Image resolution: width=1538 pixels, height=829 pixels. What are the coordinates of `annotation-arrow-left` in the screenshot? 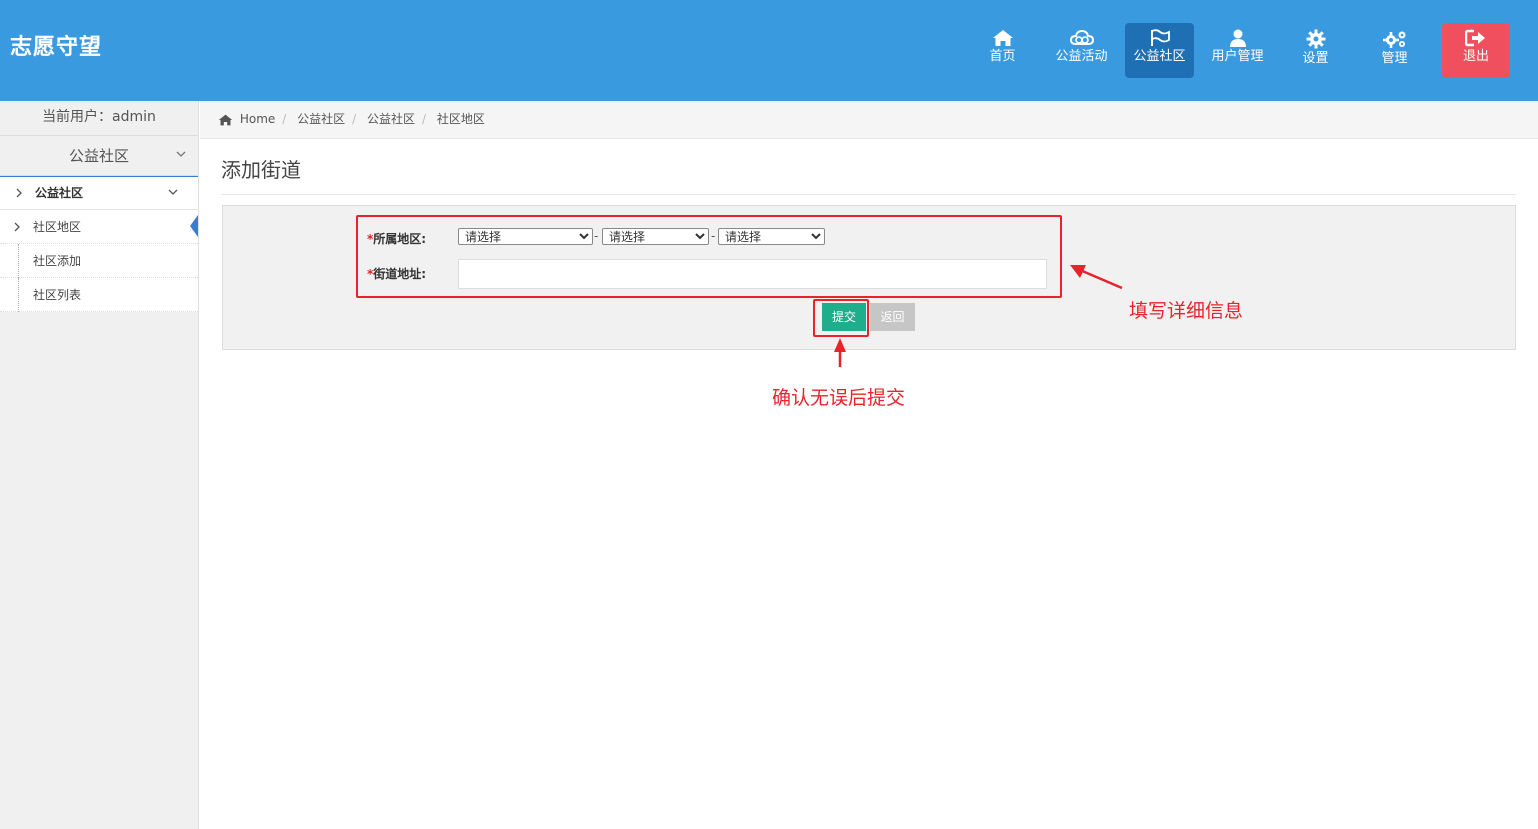 It's located at (1096, 277).